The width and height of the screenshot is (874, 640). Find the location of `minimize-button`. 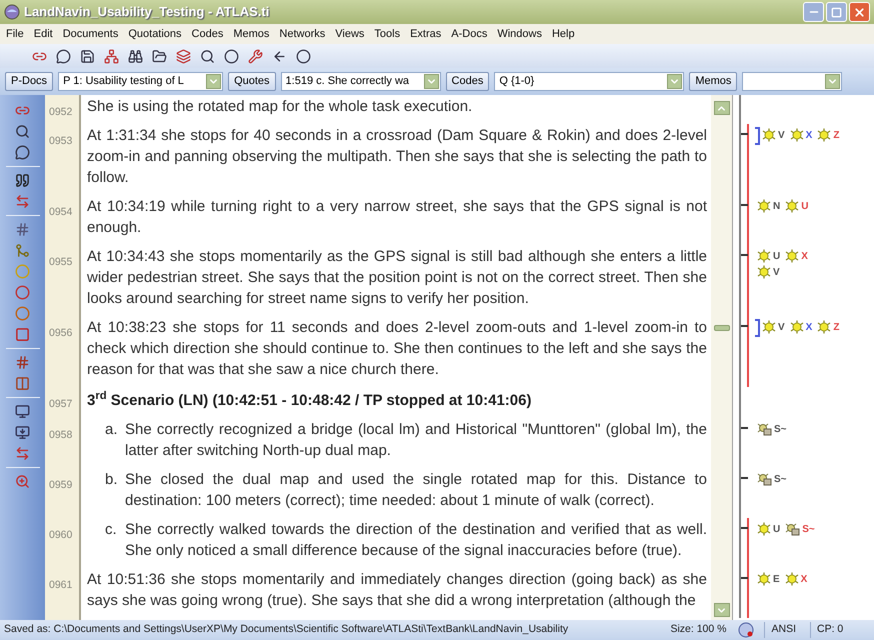

minimize-button is located at coordinates (813, 12).